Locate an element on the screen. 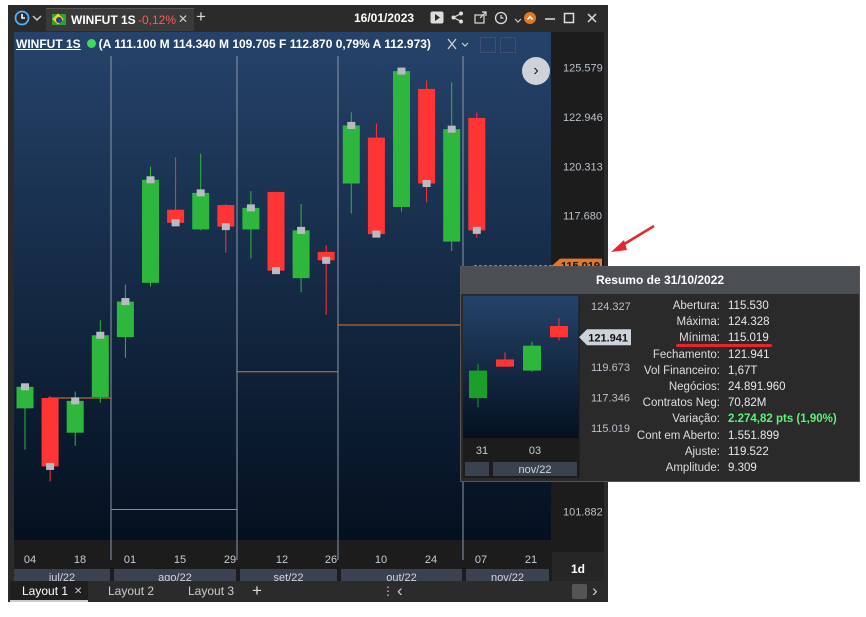 Image resolution: width=866 pixels, height=617 pixels. summary-row-label: Contratos Neg: is located at coordinates (681, 403).